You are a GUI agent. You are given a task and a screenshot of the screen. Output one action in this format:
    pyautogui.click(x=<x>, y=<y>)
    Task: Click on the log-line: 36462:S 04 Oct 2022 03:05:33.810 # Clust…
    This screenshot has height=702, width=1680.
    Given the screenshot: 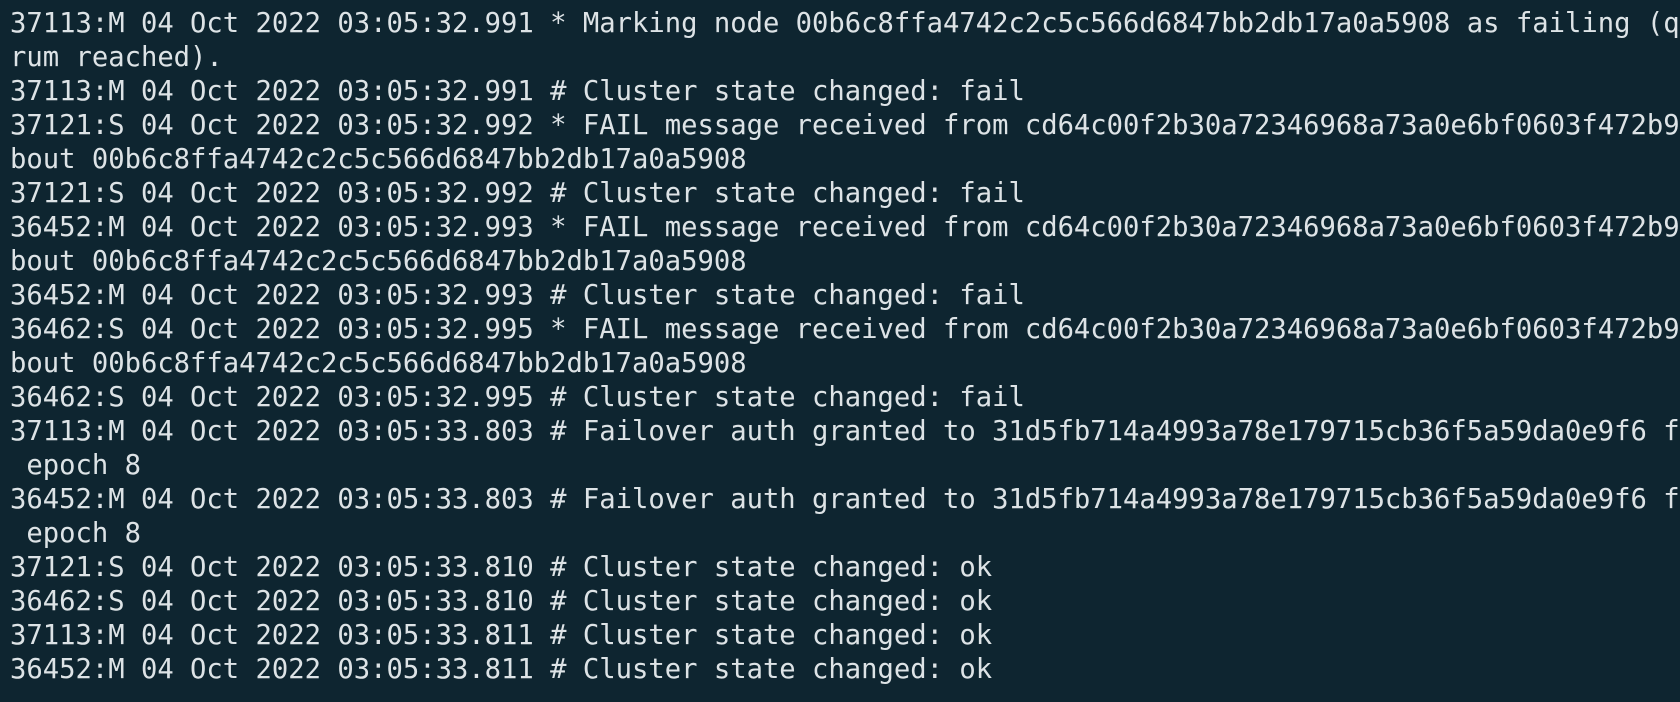 What is the action you would take?
    pyautogui.click(x=501, y=601)
    